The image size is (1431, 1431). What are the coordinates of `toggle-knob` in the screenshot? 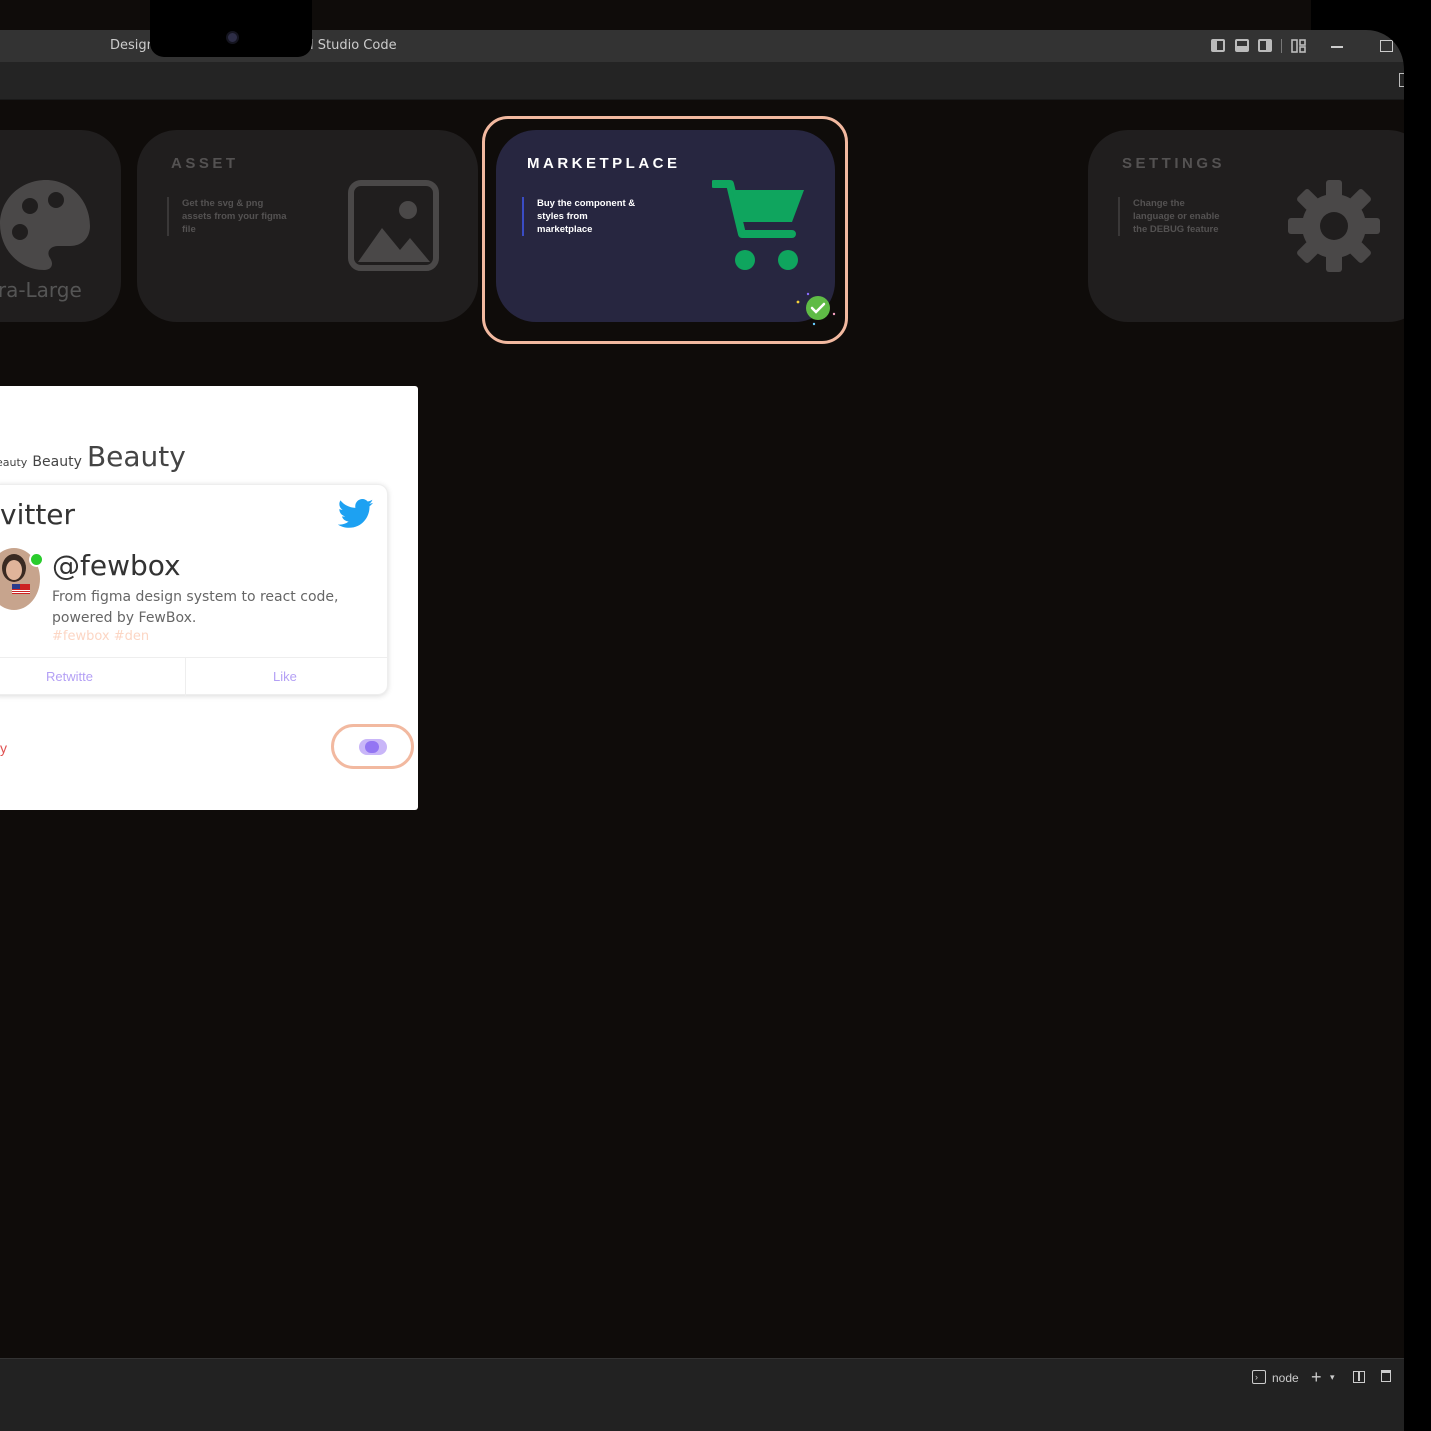 It's located at (372, 747).